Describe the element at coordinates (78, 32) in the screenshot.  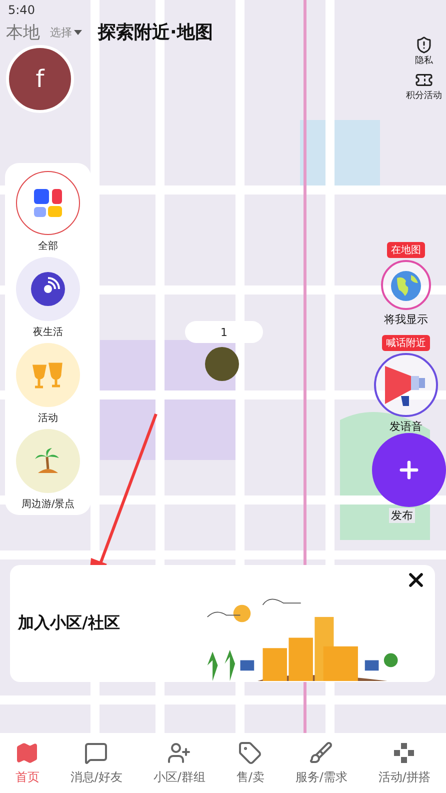
I see `caret-icon` at that location.